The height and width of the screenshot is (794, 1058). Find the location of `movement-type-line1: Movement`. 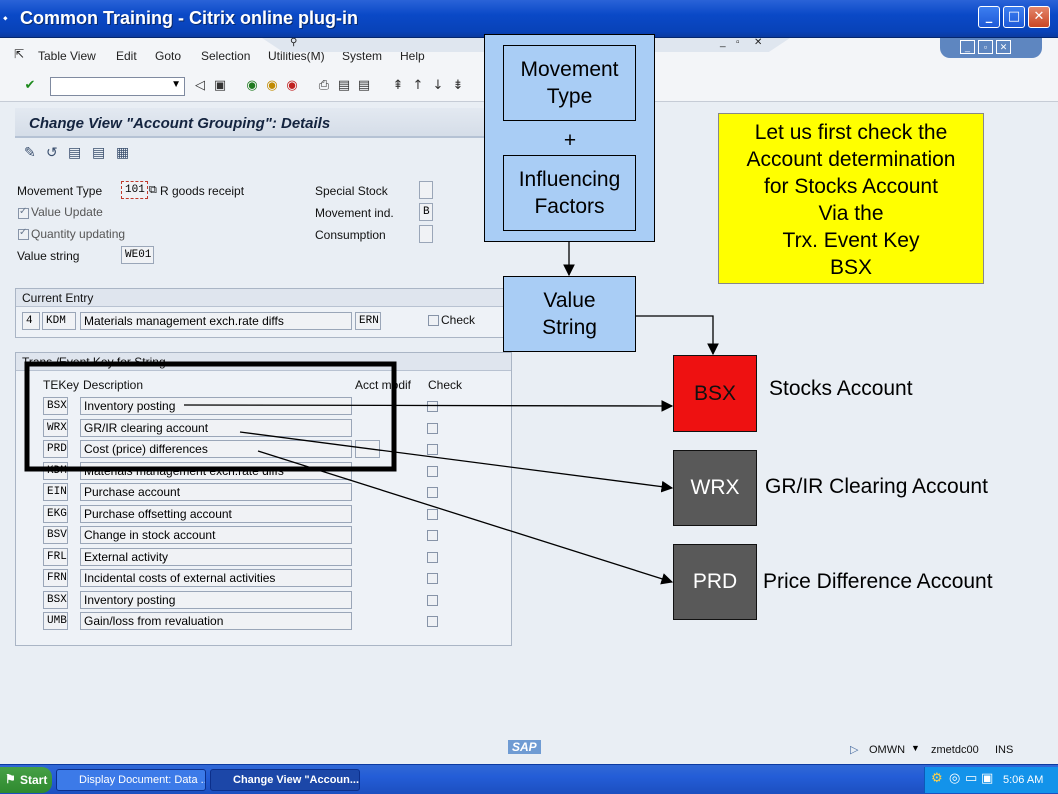

movement-type-line1: Movement is located at coordinates (569, 69).